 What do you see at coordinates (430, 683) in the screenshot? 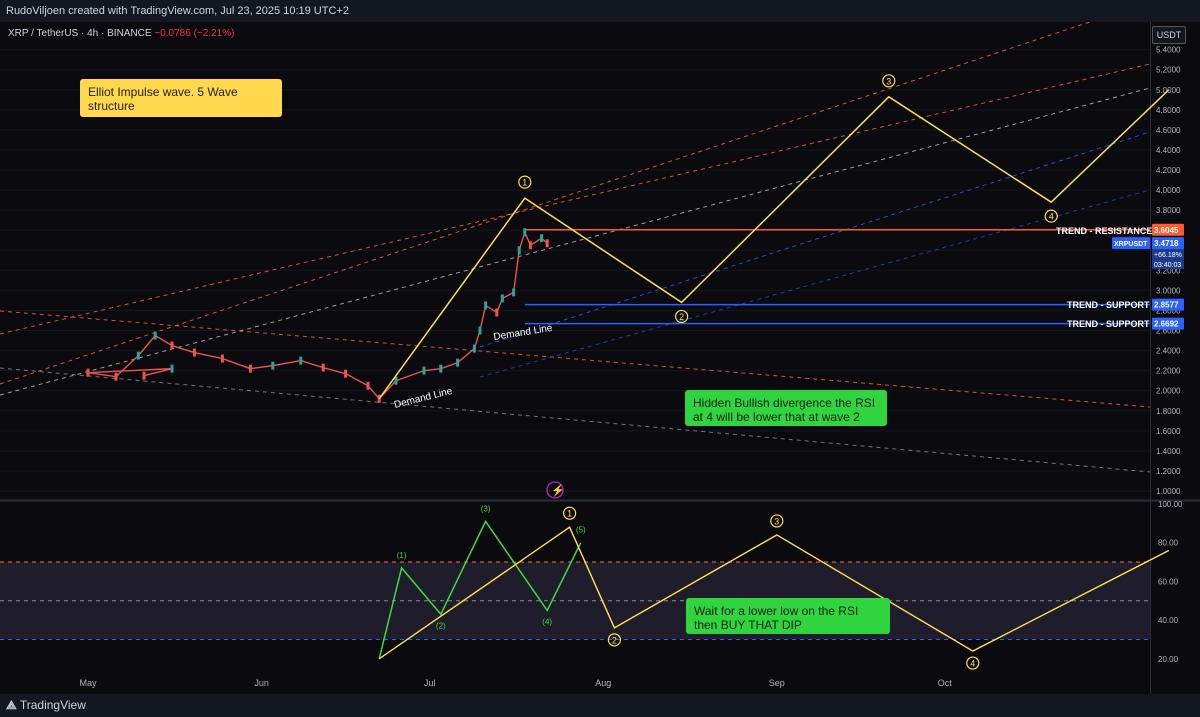
I see `time-tick: Jul` at bounding box center [430, 683].